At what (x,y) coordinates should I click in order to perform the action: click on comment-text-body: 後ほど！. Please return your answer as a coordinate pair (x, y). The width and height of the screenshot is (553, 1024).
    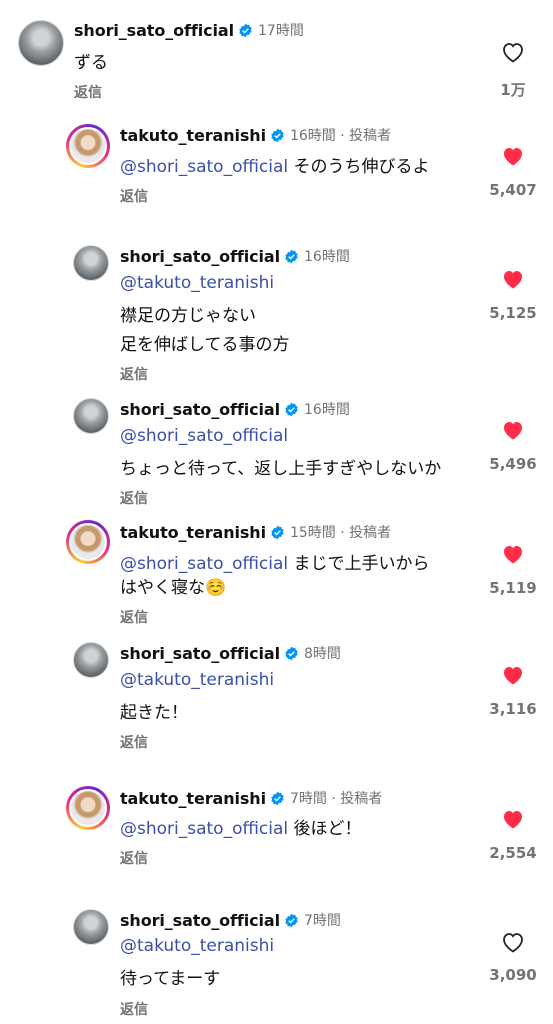
    Looking at the image, I should click on (327, 829).